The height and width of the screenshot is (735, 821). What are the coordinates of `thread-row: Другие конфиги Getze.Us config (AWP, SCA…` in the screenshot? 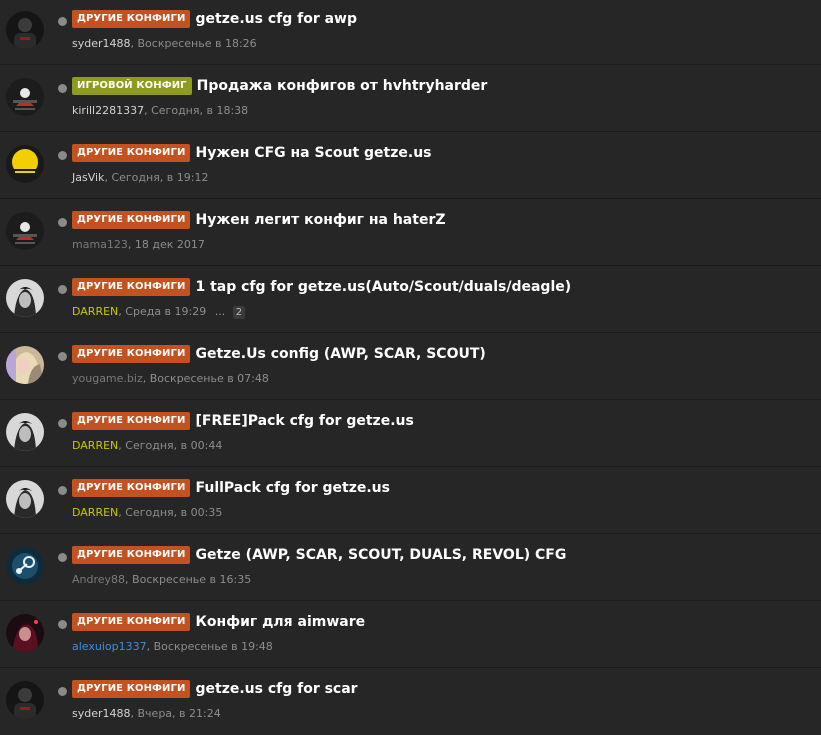 It's located at (410, 366).